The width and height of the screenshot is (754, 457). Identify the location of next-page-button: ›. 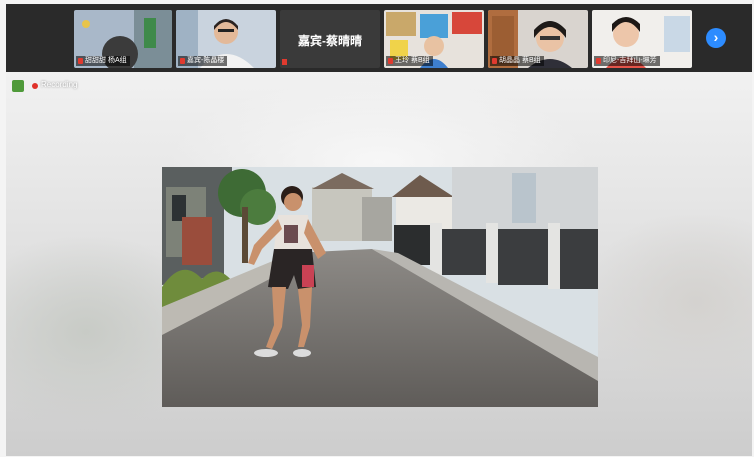
(716, 38).